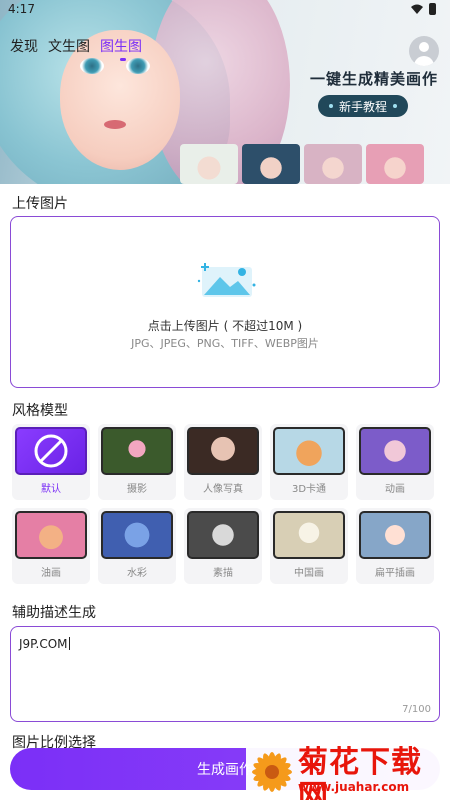  What do you see at coordinates (69, 643) in the screenshot?
I see `text-caret` at bounding box center [69, 643].